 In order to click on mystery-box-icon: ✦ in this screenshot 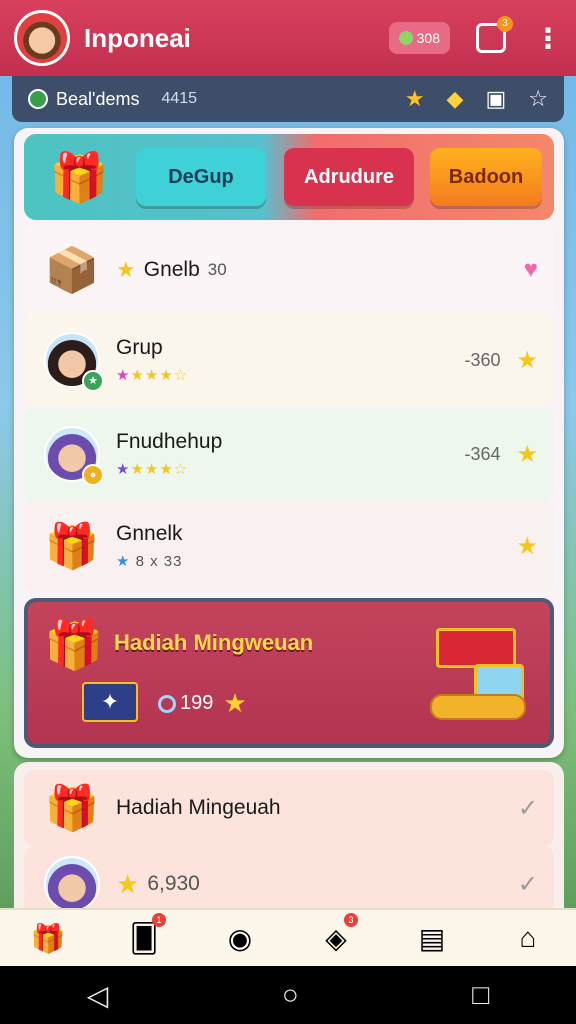, I will do `click(110, 702)`.